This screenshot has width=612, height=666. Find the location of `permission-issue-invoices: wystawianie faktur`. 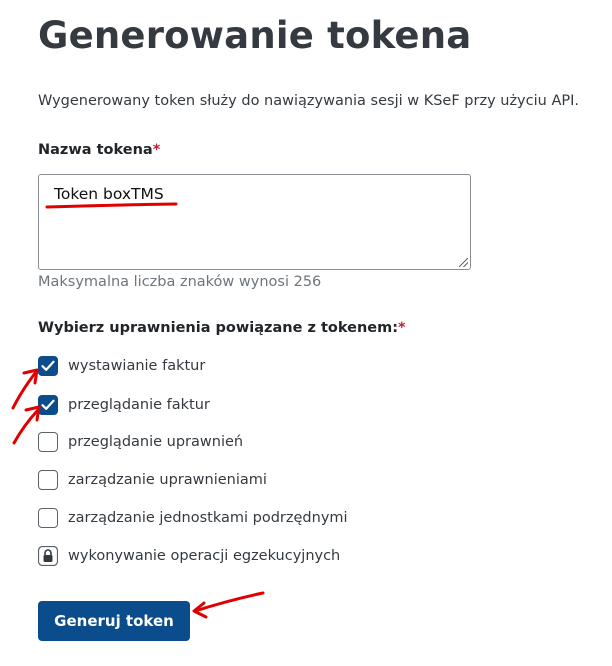

permission-issue-invoices: wystawianie faktur is located at coordinates (121, 366).